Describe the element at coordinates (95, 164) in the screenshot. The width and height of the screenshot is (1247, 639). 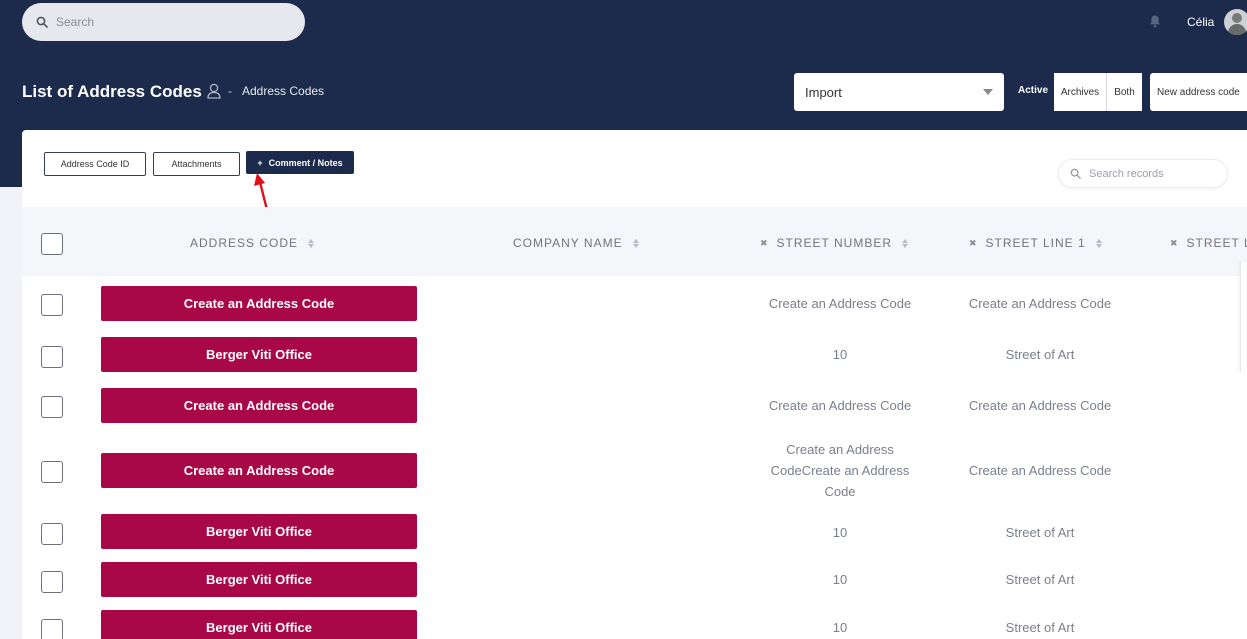
I see `toggle-address-code-id-button: Address Code ID` at that location.